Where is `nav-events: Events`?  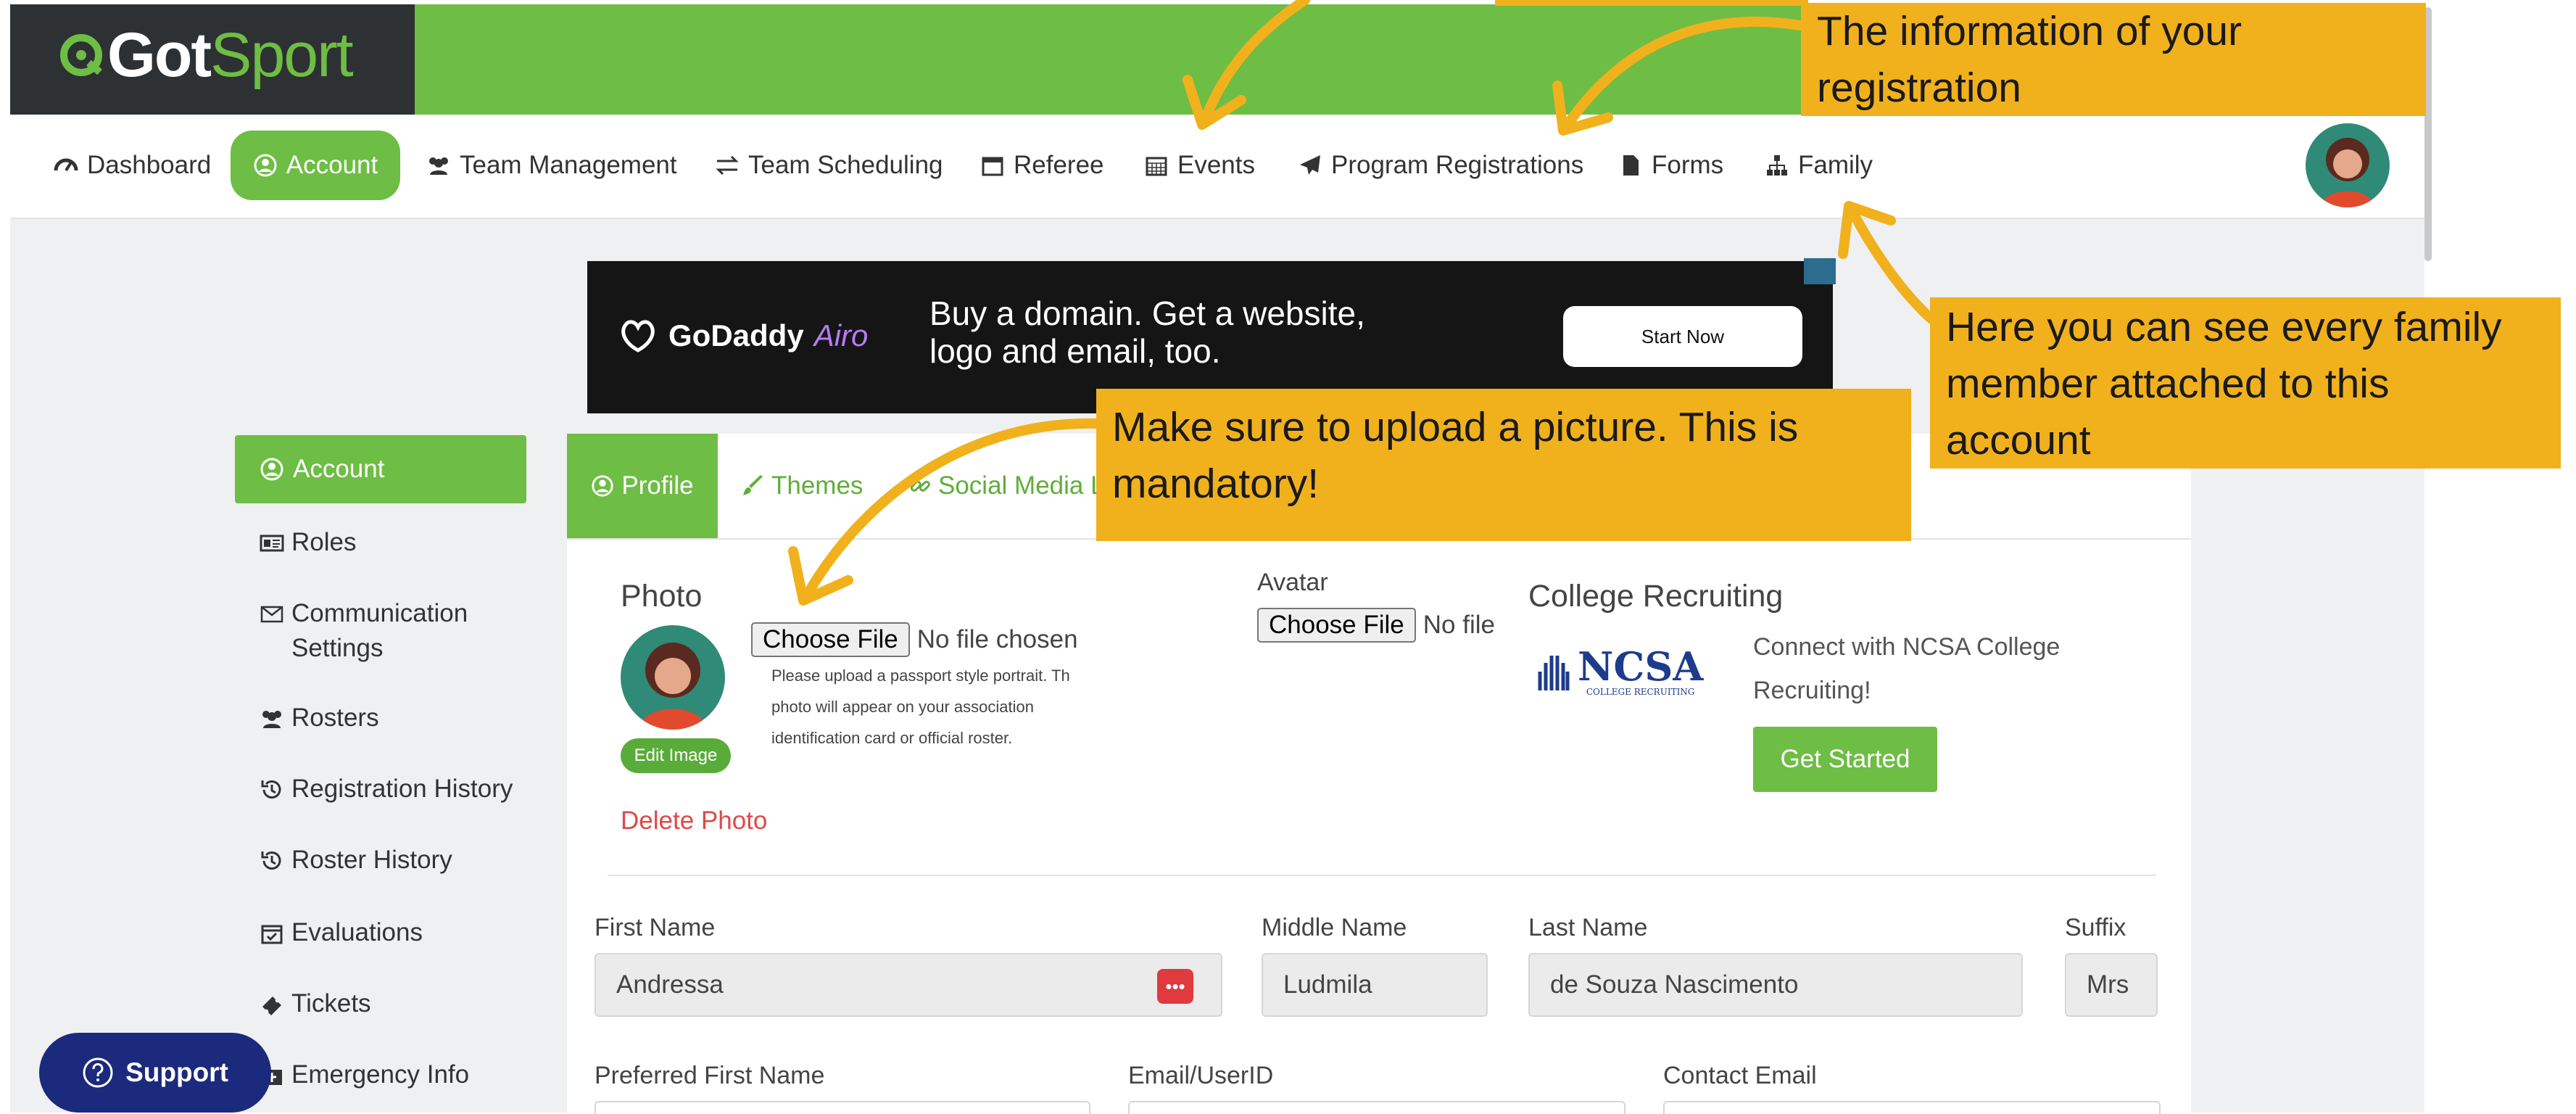 nav-events: Events is located at coordinates (1200, 165).